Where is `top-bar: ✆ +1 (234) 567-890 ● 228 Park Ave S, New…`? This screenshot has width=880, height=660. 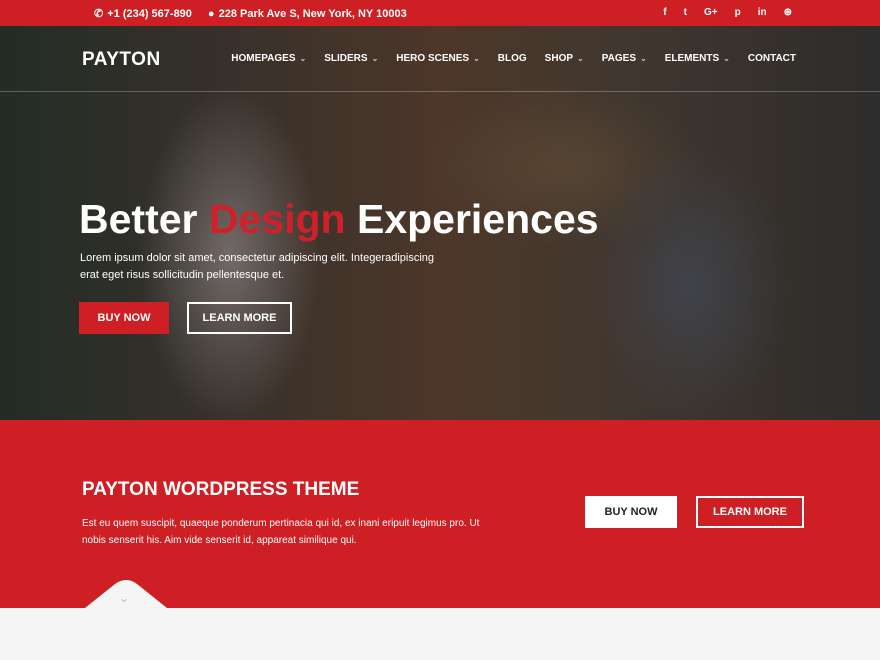
top-bar: ✆ +1 (234) 567-890 ● 228 Park Ave S, New… is located at coordinates (440, 13).